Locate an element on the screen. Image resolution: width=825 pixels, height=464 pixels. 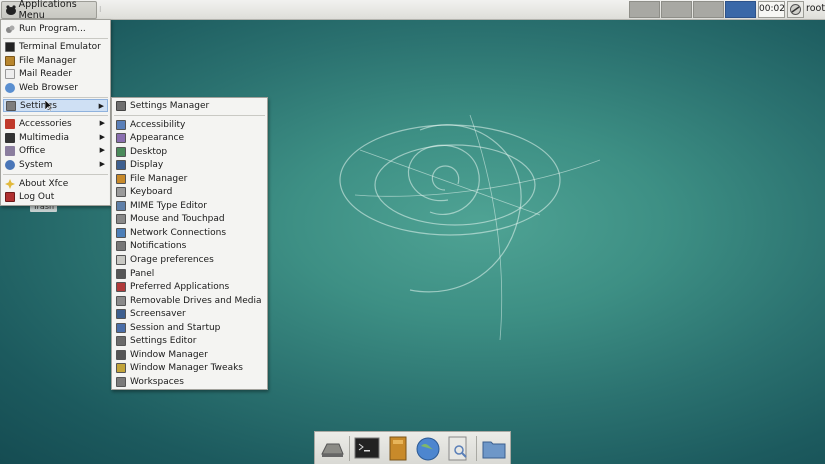
logout-icon is located at coordinates (10, 196).